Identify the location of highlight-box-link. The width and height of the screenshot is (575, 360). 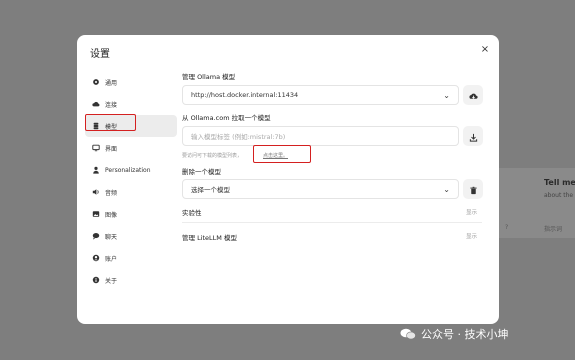
(282, 154).